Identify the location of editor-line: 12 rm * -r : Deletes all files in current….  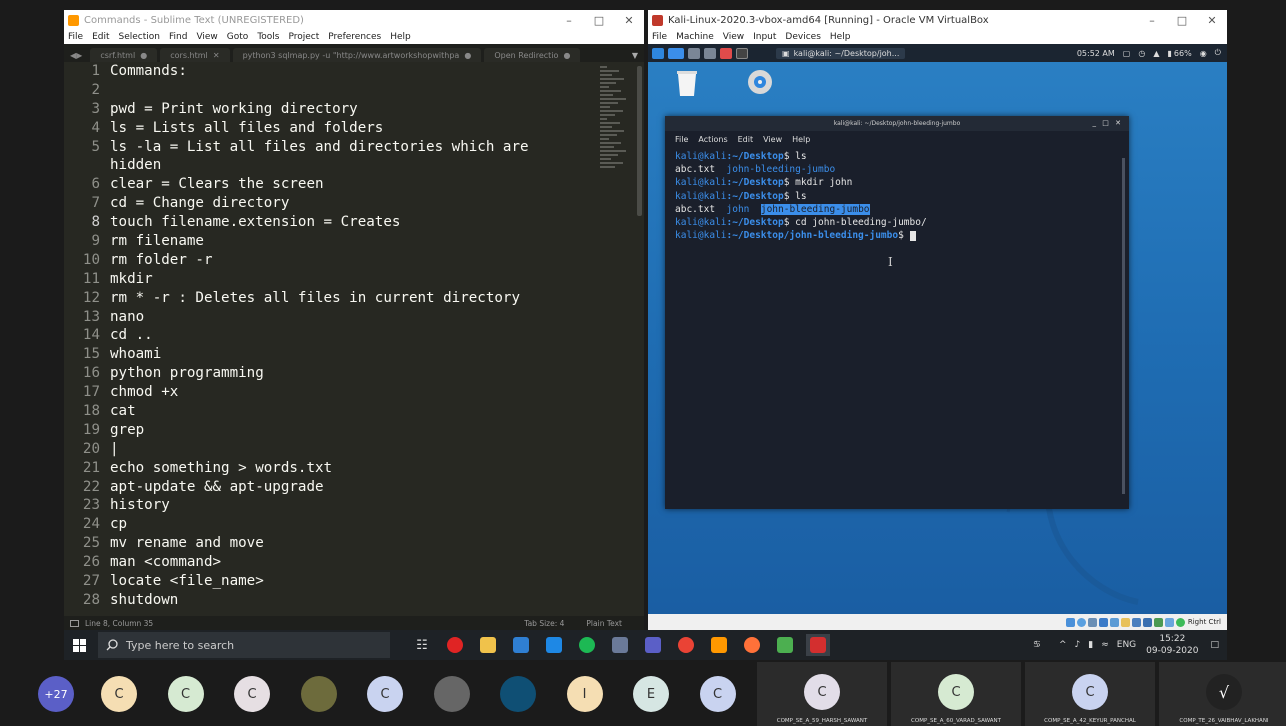
(354, 298).